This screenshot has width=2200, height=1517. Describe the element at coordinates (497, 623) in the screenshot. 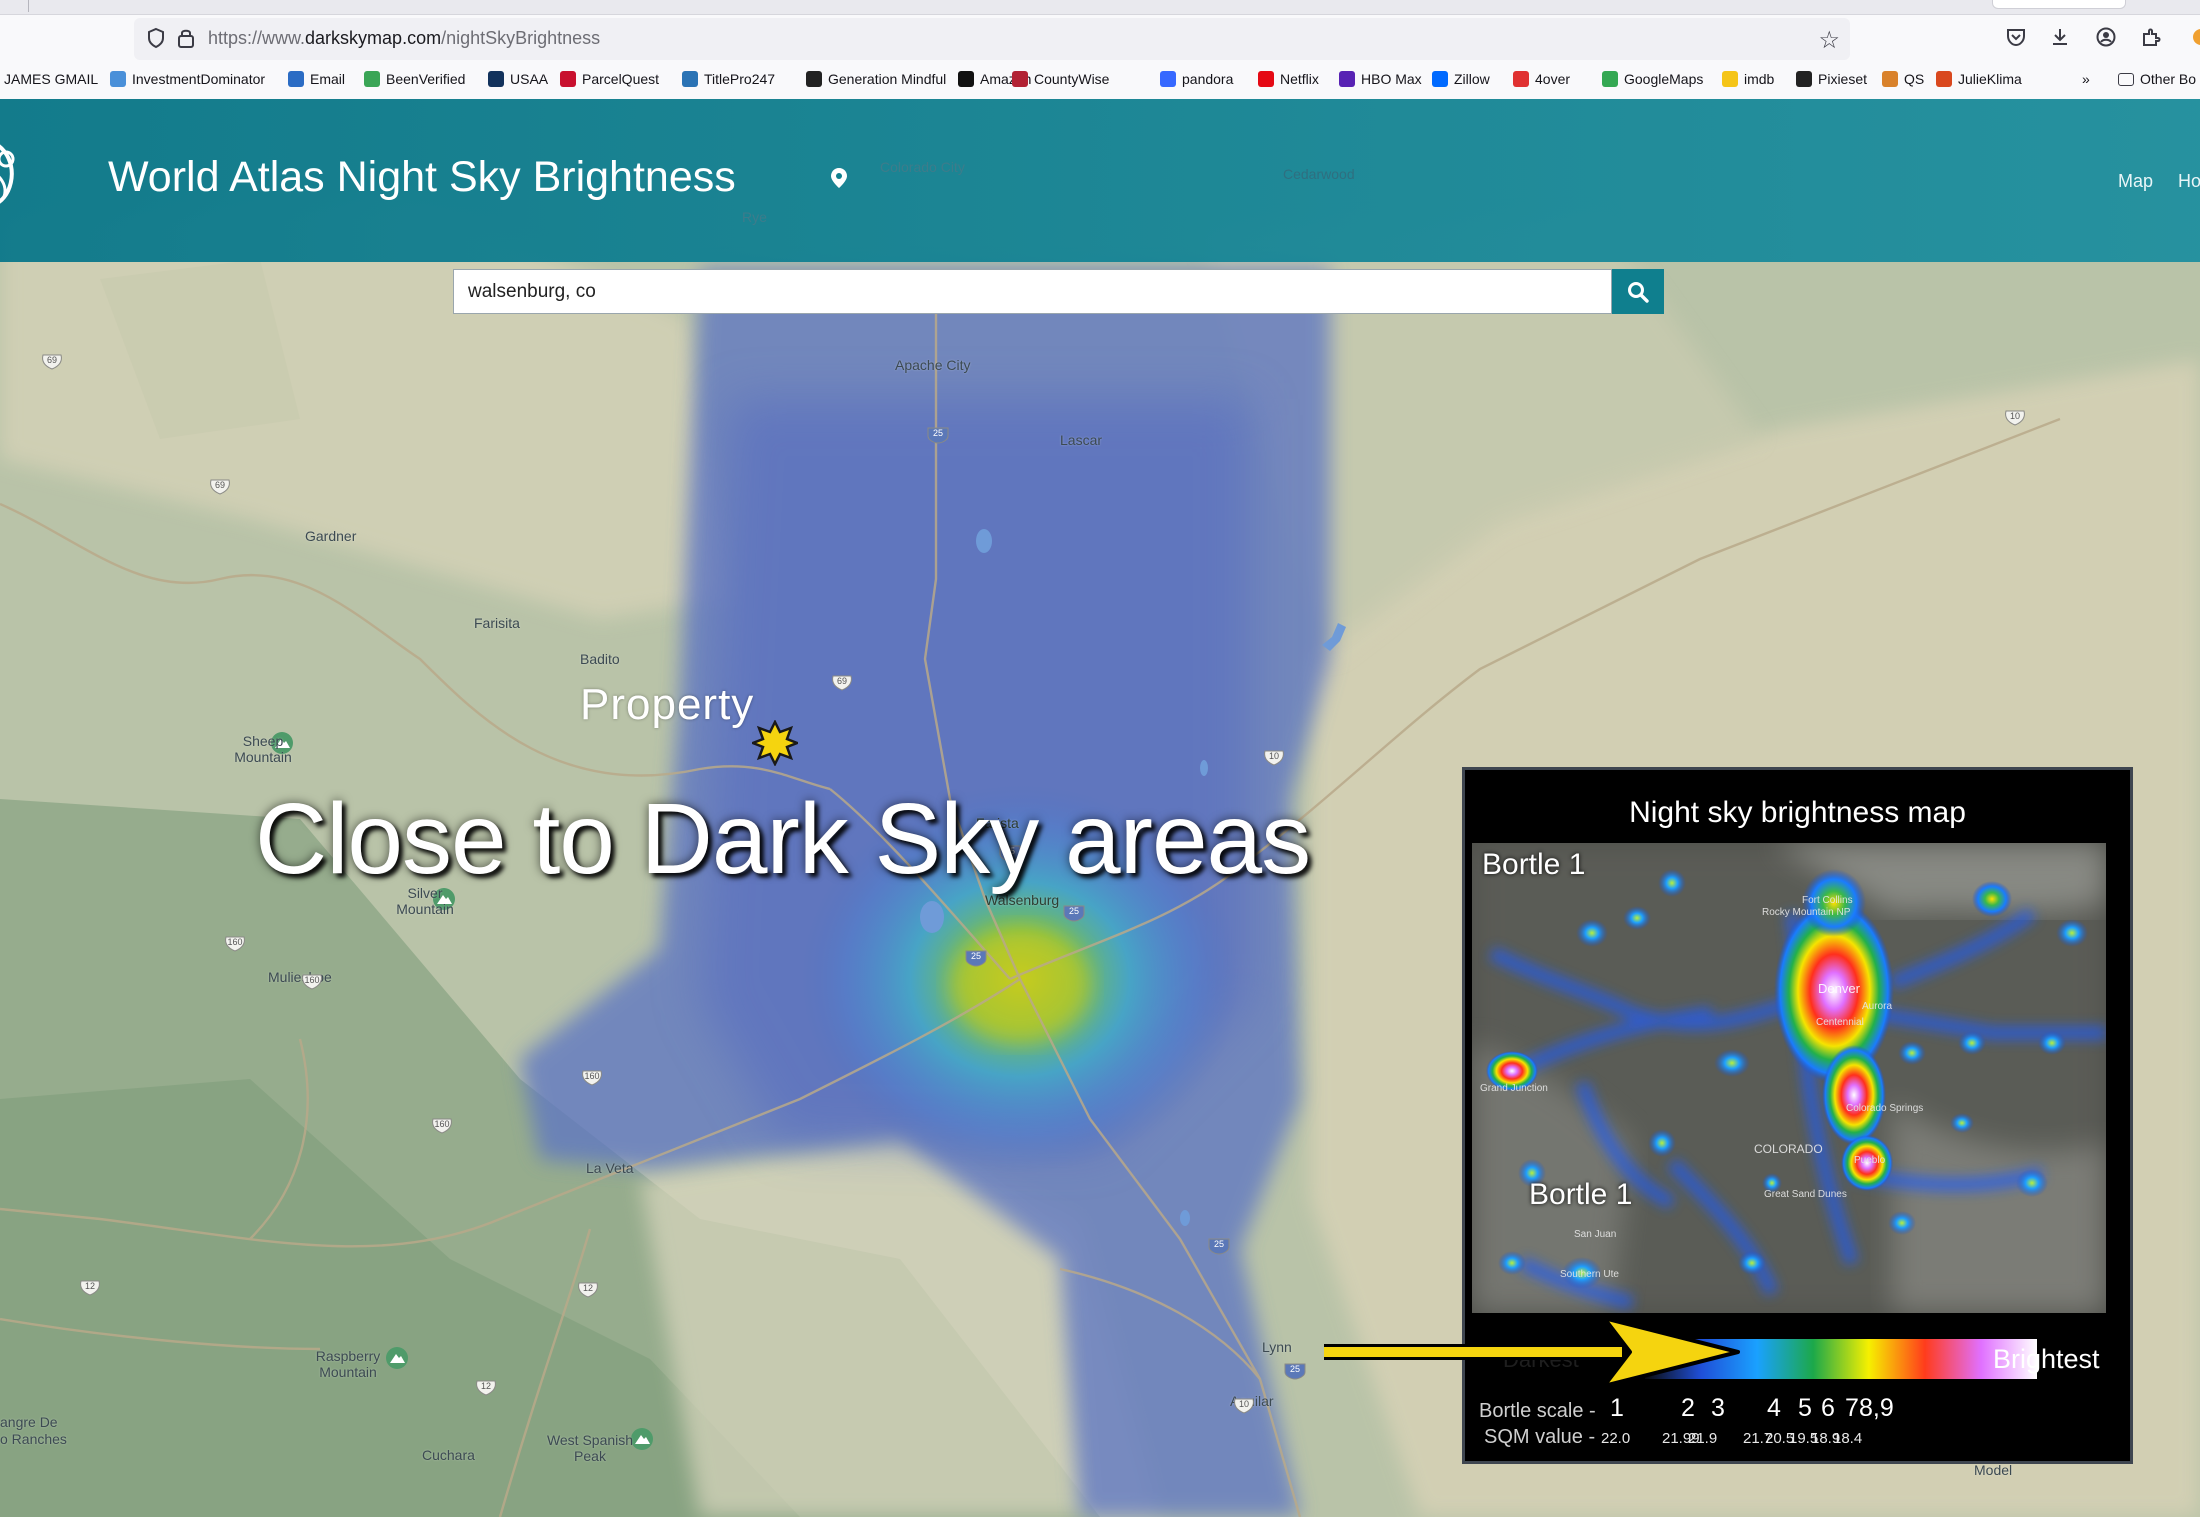

I see `place-label: Farisita` at that location.